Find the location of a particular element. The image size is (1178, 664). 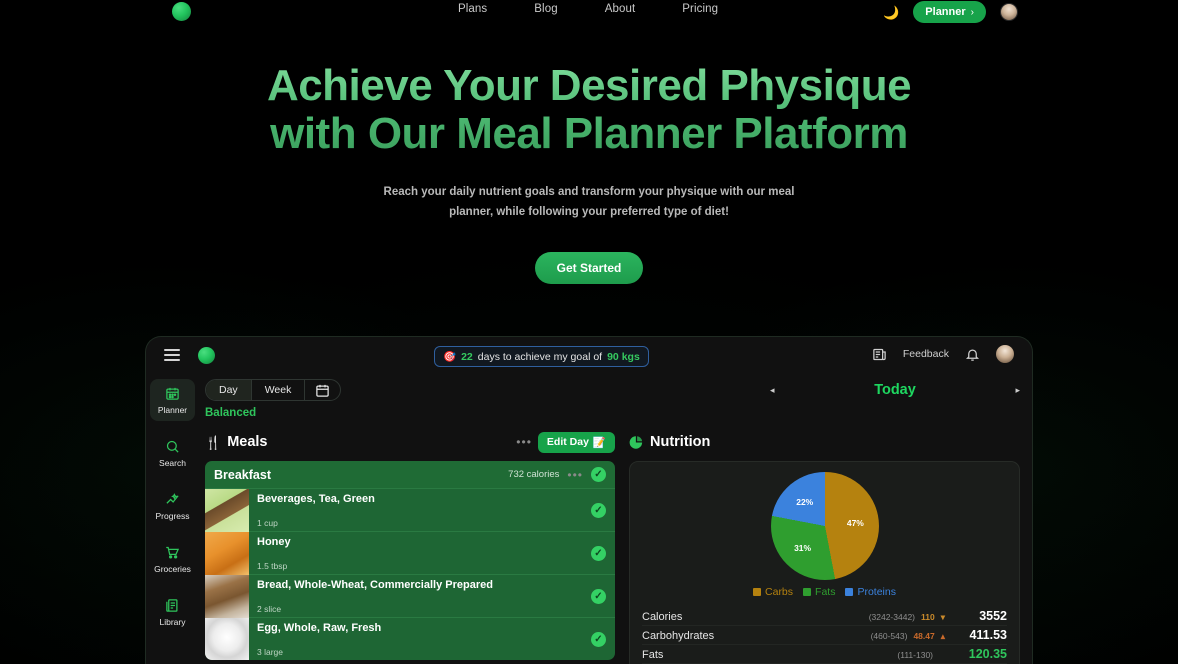

avatar is located at coordinates (1009, 12).